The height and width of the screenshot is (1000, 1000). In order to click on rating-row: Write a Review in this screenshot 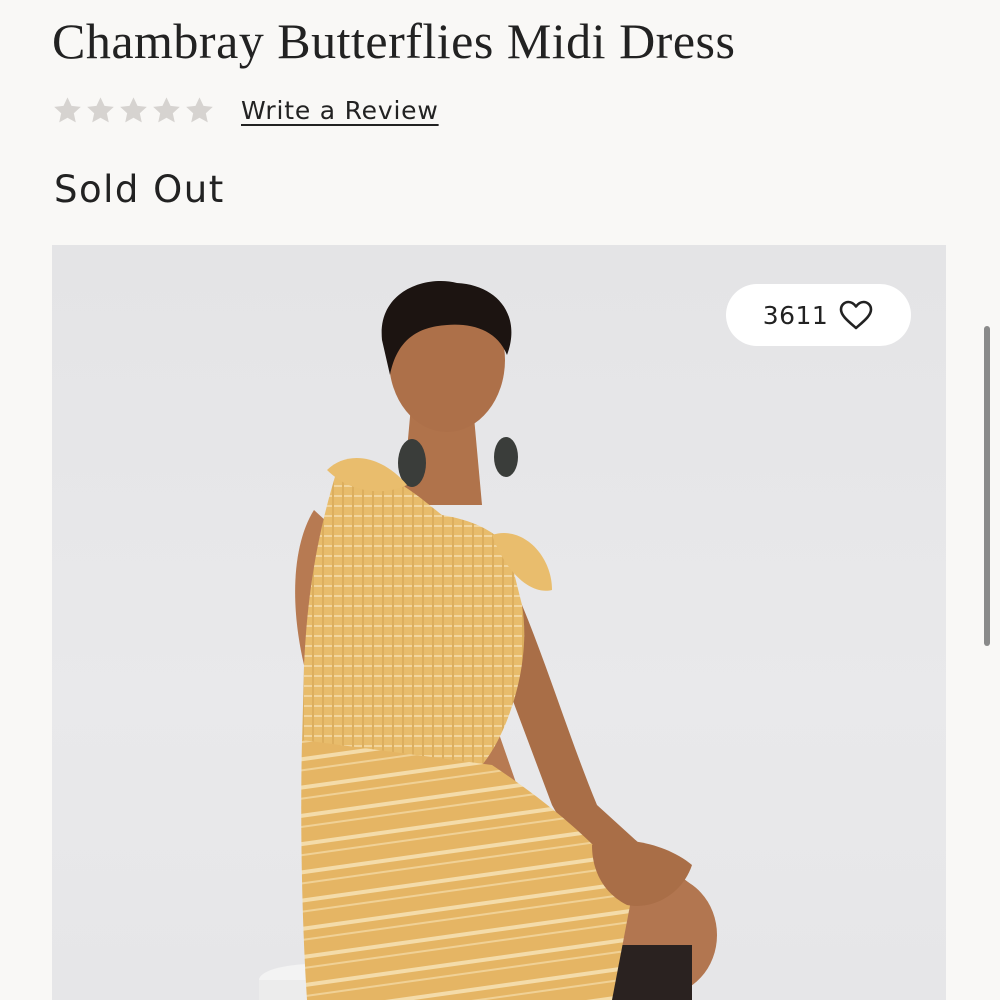, I will do `click(245, 110)`.